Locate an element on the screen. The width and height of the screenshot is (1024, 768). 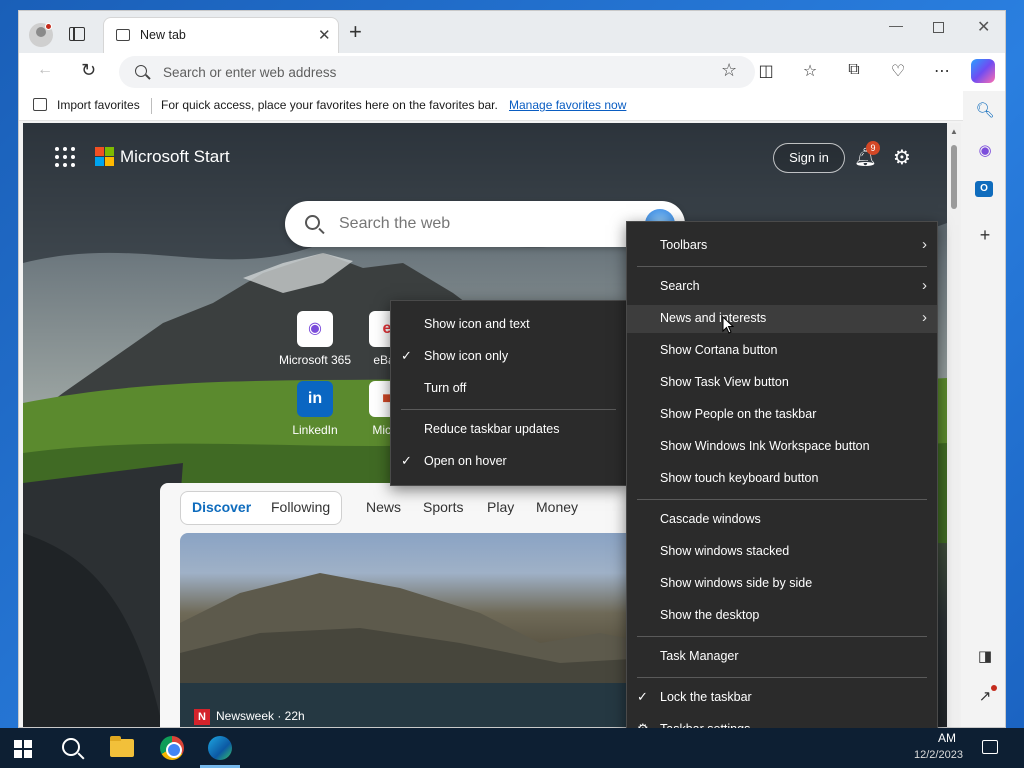
sign-in-button: Sign in is located at coordinates (809, 158).